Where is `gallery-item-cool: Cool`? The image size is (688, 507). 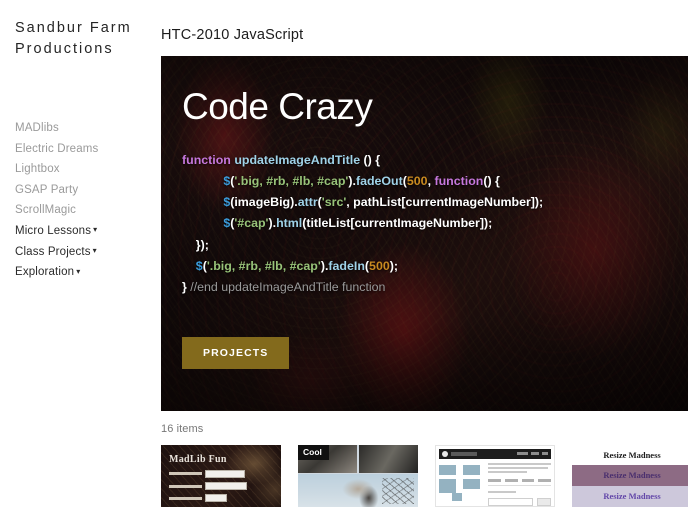 gallery-item-cool: Cool is located at coordinates (358, 476).